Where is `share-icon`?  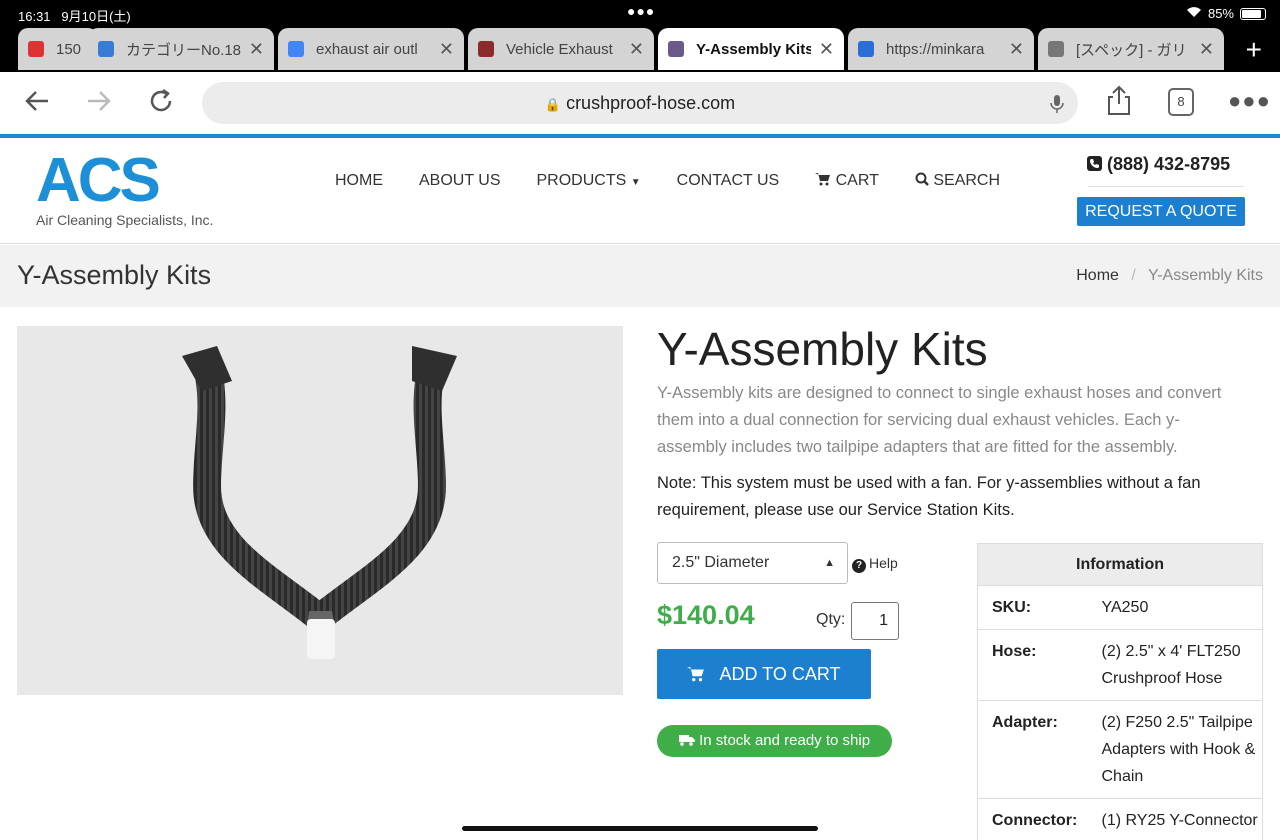
share-icon is located at coordinates (1119, 103).